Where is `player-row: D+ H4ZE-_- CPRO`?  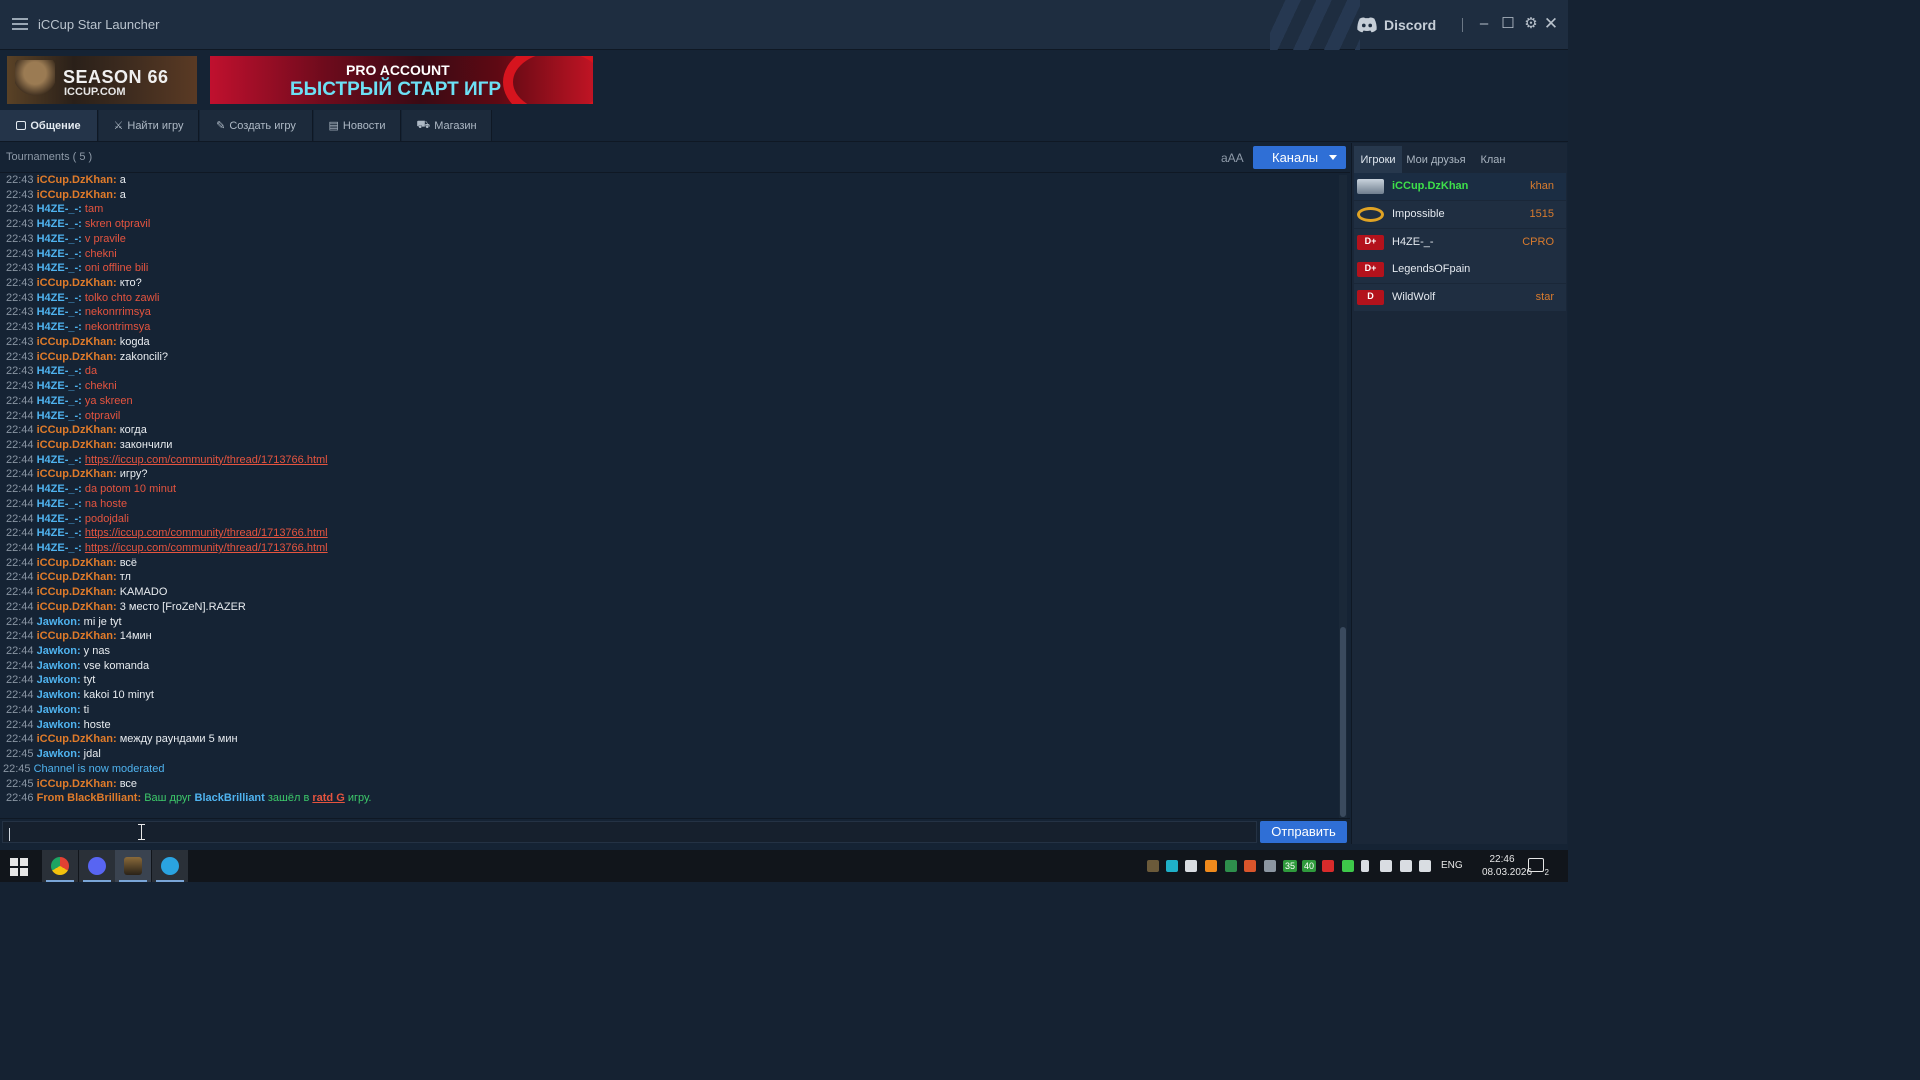
player-row: D+ H4ZE-_- CPRO is located at coordinates (1460, 242).